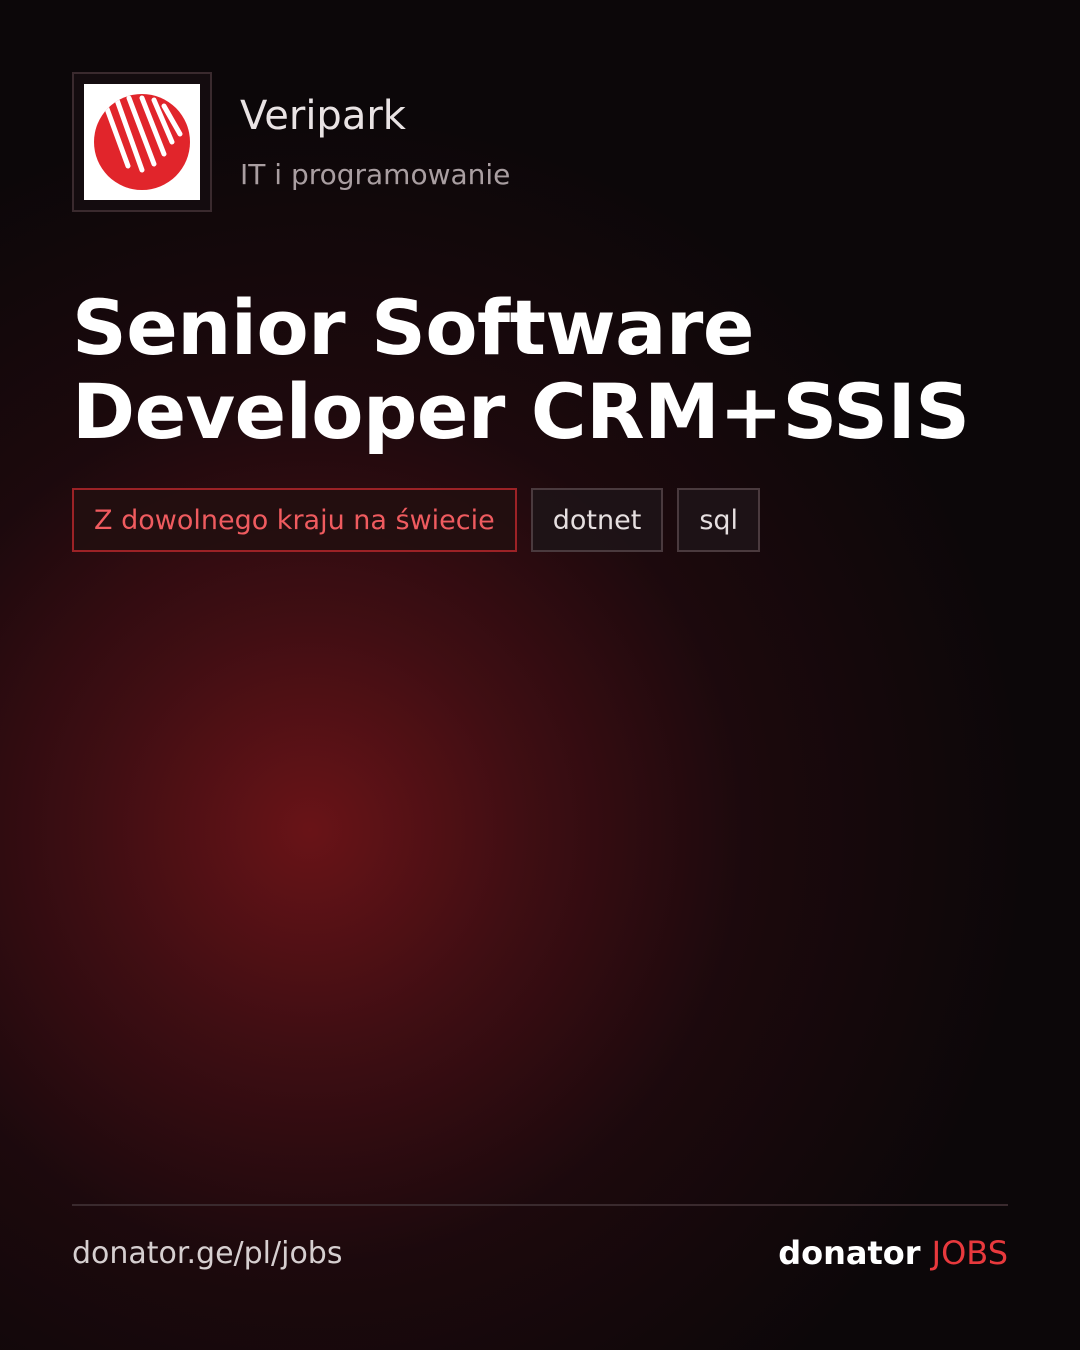 The height and width of the screenshot is (1350, 1080). What do you see at coordinates (597, 520) in the screenshot?
I see `tag-skill-dotnet: dotnet` at bounding box center [597, 520].